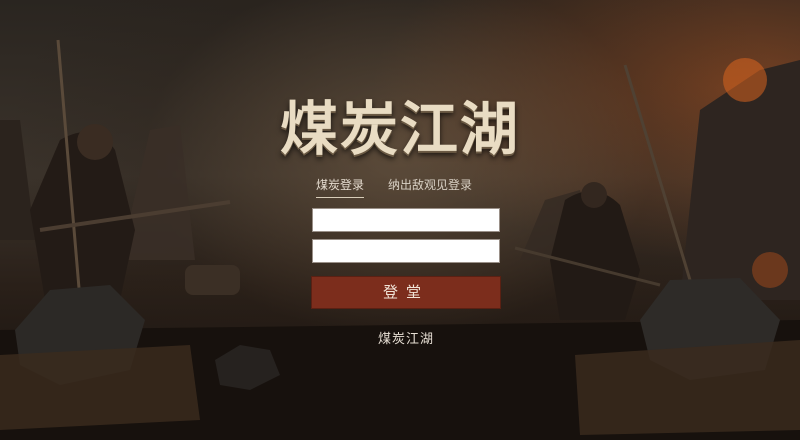  I want to click on username-input, so click(406, 220).